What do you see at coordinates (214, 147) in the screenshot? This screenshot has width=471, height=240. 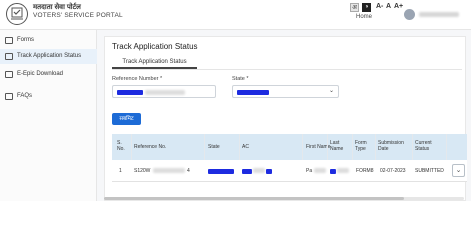 I see `column-header-state: State` at bounding box center [214, 147].